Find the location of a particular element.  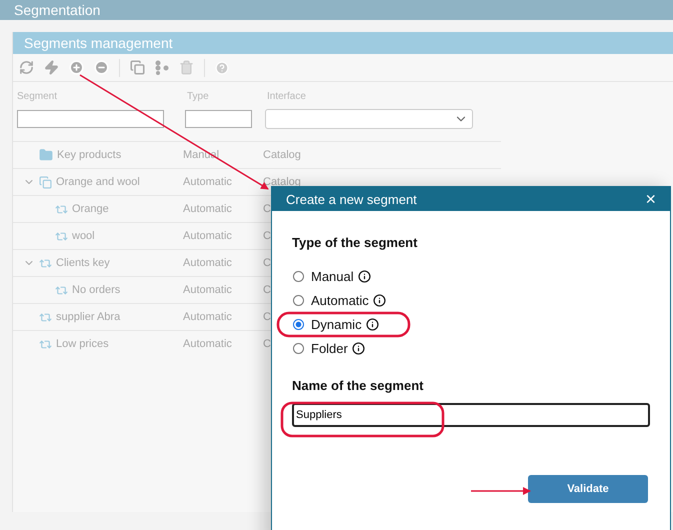

refresh-icon is located at coordinates (26, 67).